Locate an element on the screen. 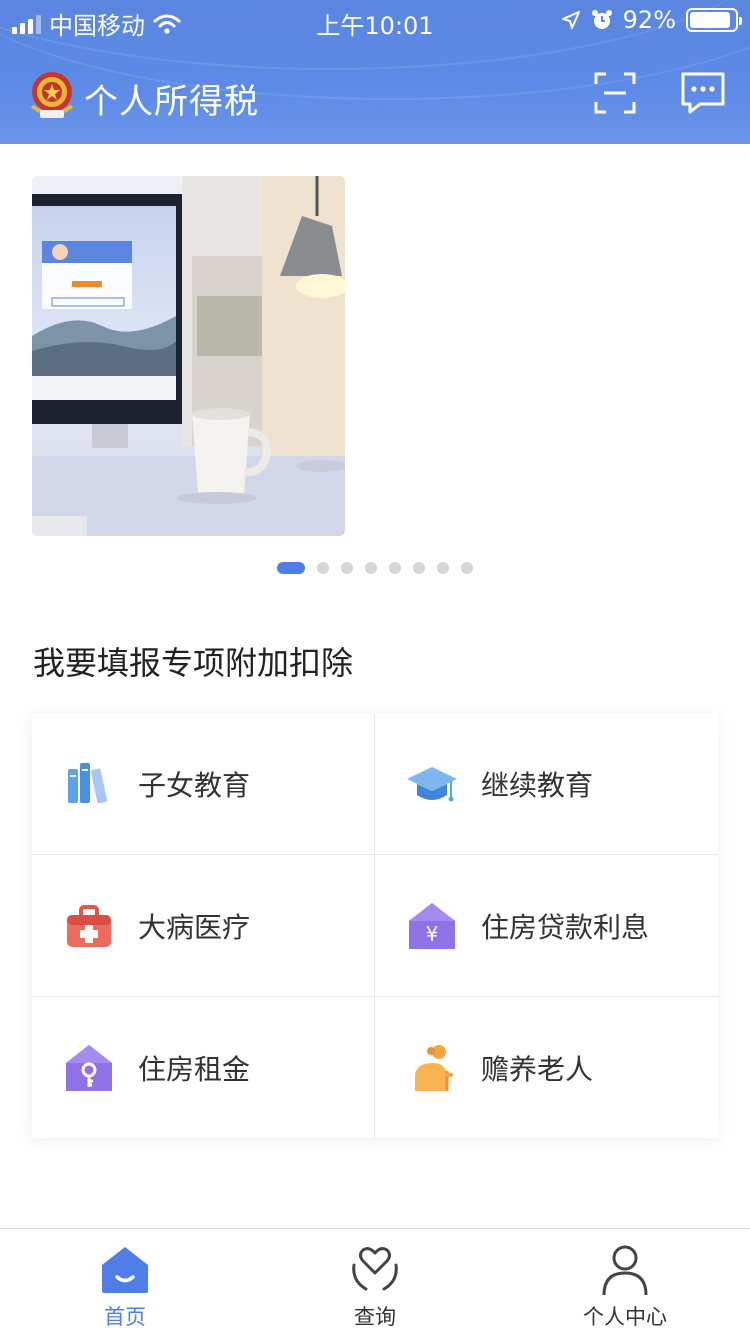  tab-profile: 个人中心 is located at coordinates (625, 1281).